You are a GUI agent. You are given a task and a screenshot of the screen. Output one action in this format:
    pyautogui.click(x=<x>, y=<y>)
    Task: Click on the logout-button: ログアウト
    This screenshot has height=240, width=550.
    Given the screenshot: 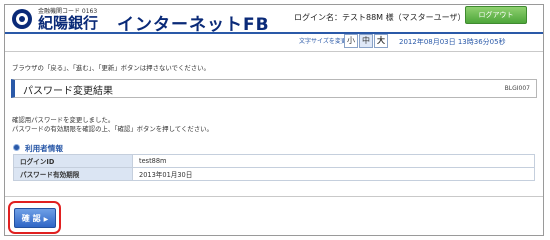 What is the action you would take?
    pyautogui.click(x=496, y=15)
    